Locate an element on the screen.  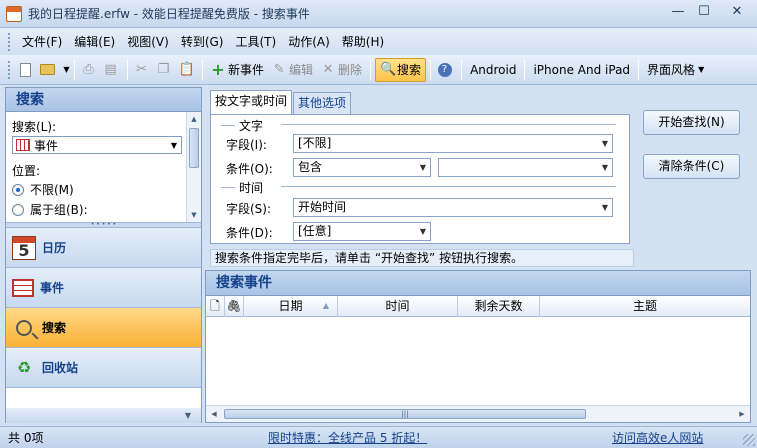
document-icon: 🗋 is located at coordinates (215, 306).